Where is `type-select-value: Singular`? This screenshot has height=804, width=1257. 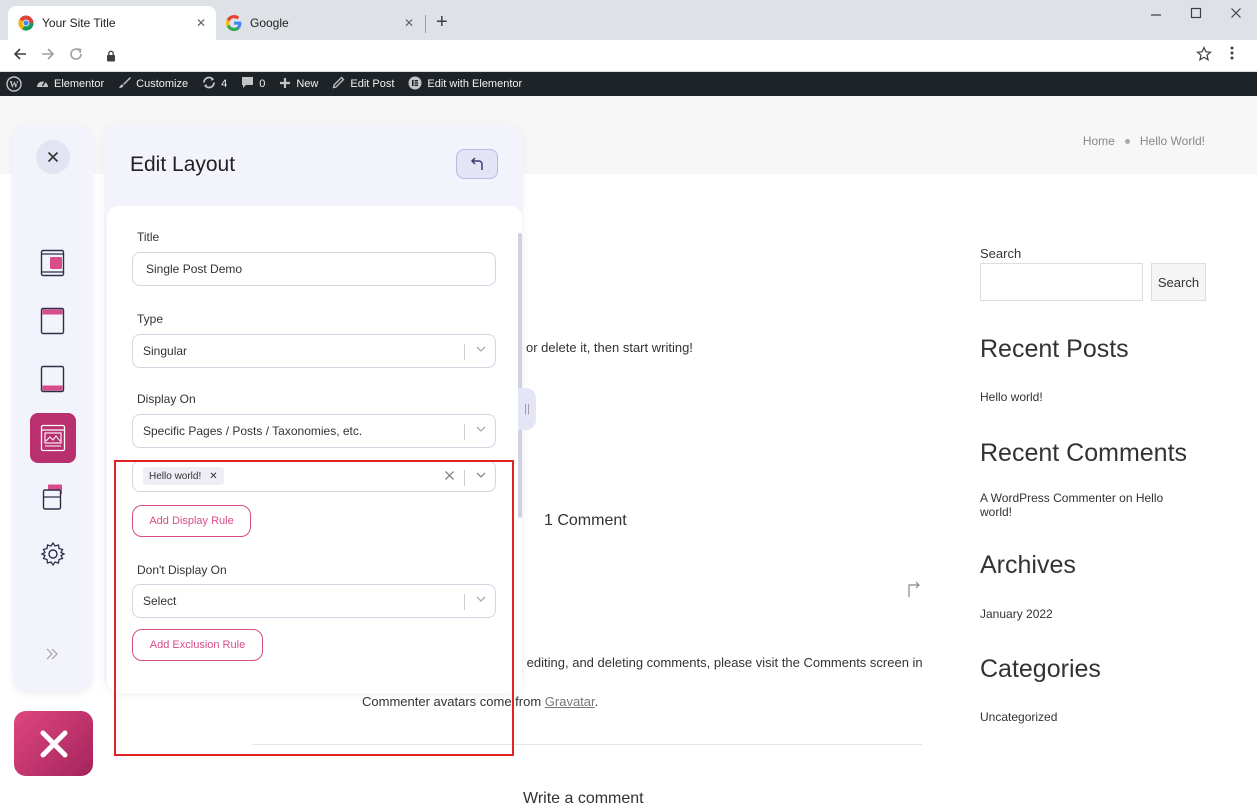
type-select-value: Singular is located at coordinates (165, 351).